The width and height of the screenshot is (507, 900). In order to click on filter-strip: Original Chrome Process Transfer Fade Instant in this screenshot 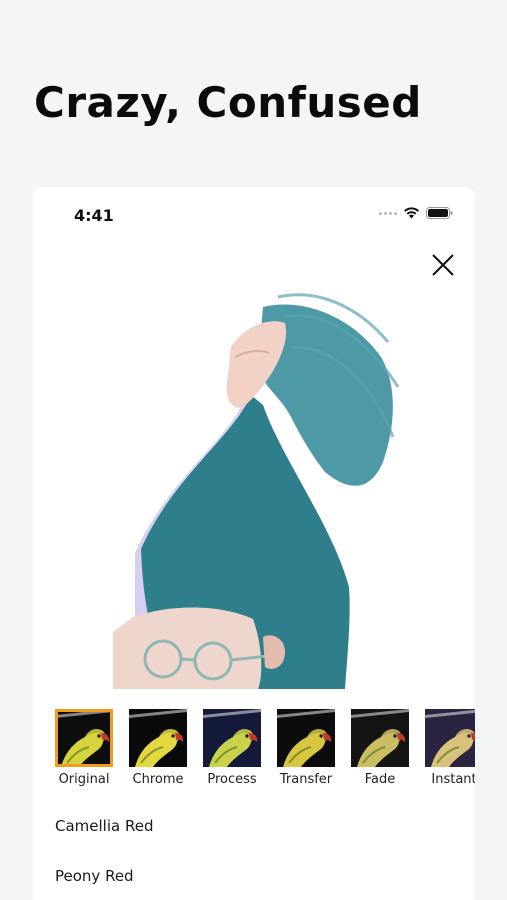, I will do `click(254, 749)`.